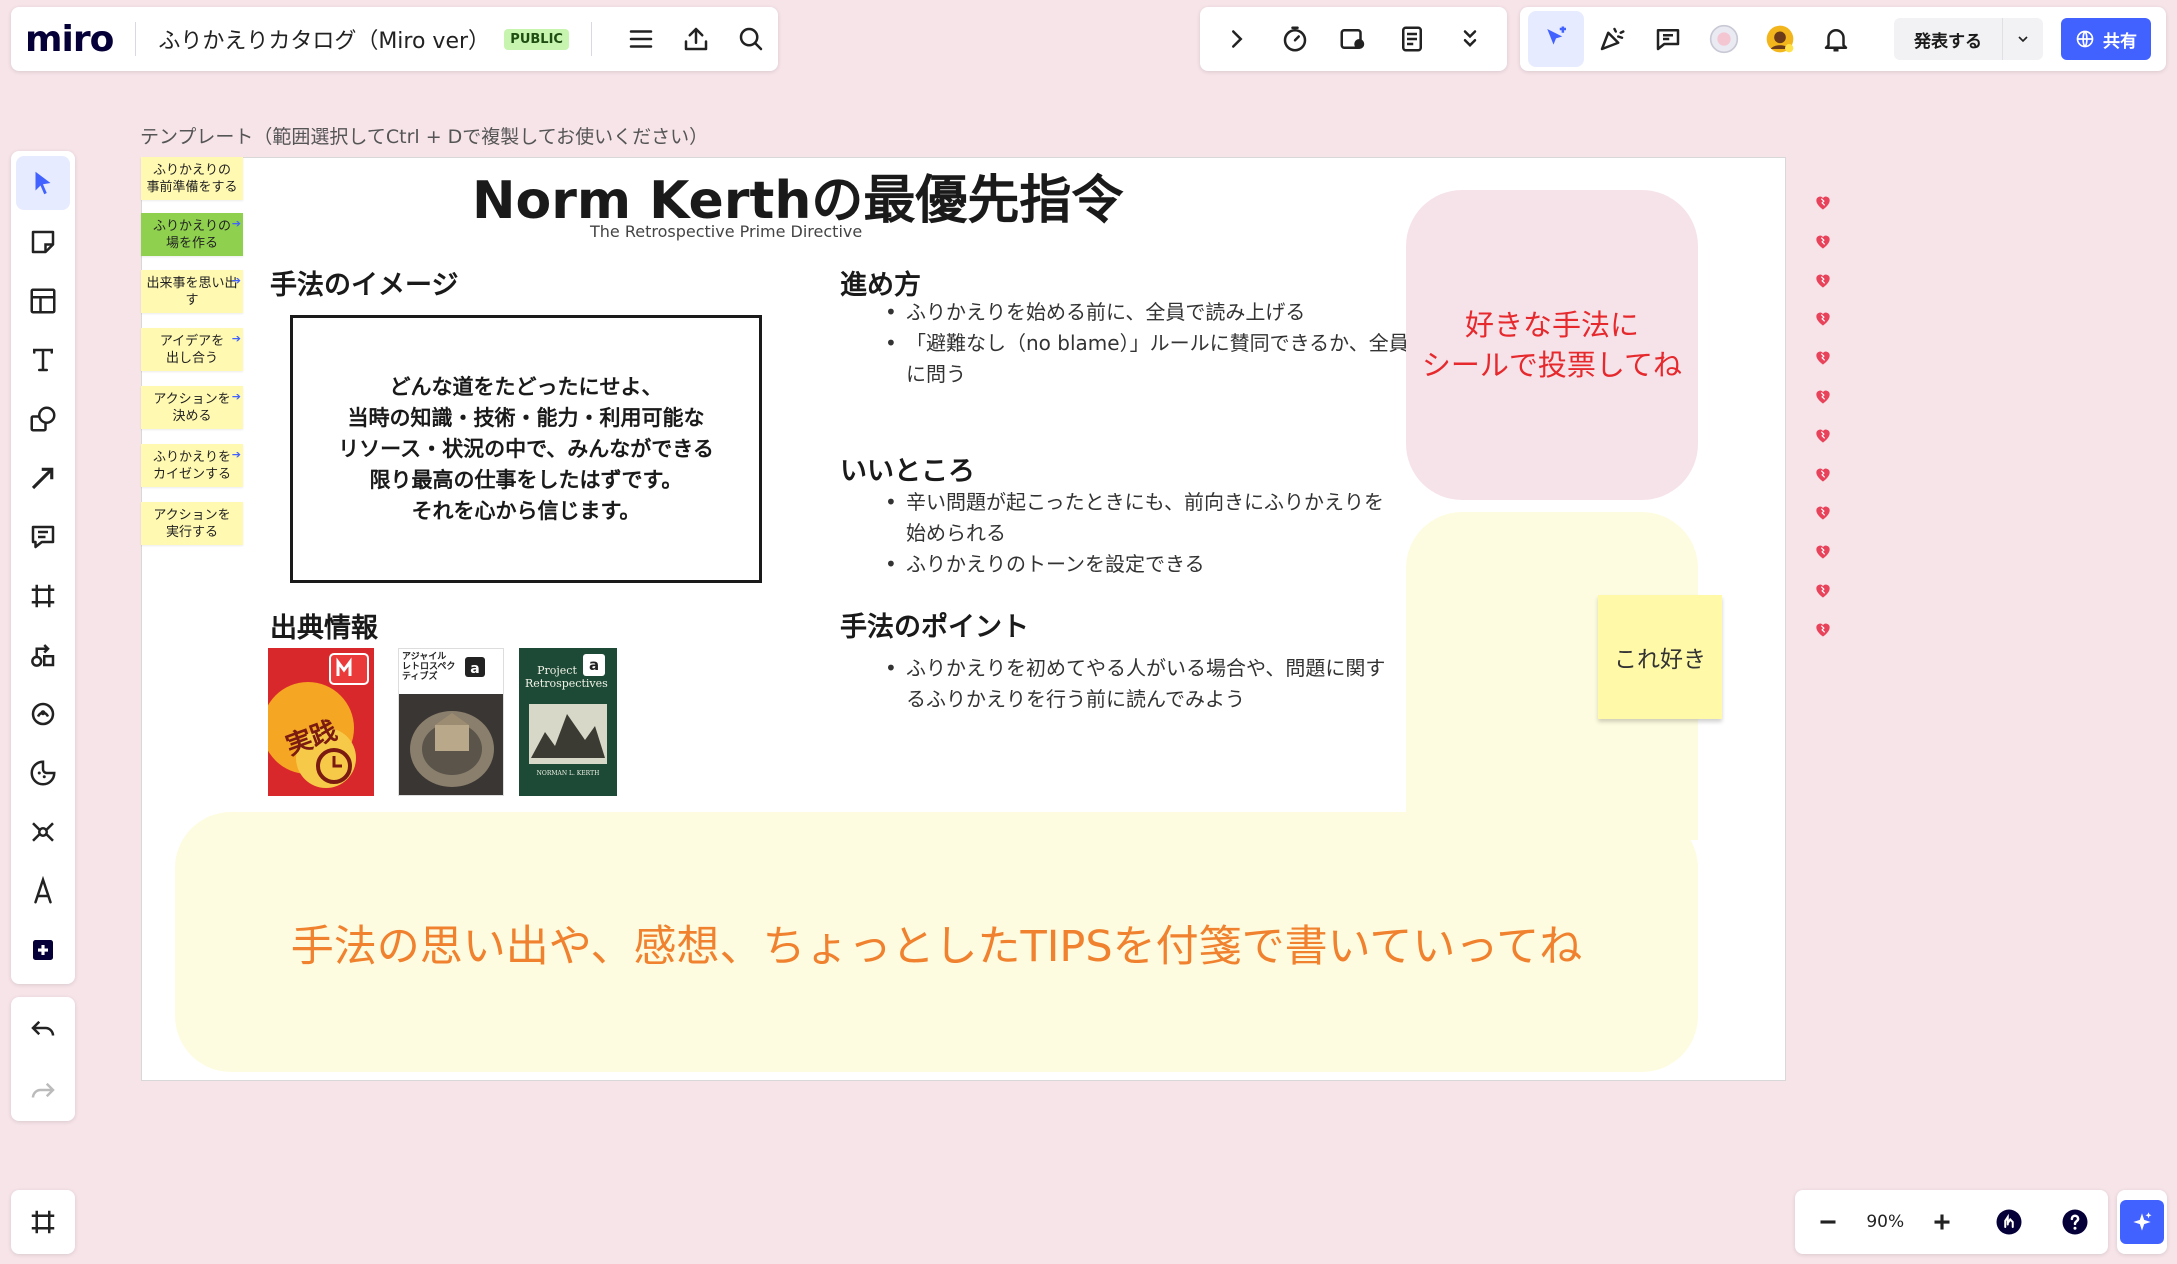 The width and height of the screenshot is (2177, 1264). What do you see at coordinates (43, 1028) in the screenshot?
I see `undo-button` at bounding box center [43, 1028].